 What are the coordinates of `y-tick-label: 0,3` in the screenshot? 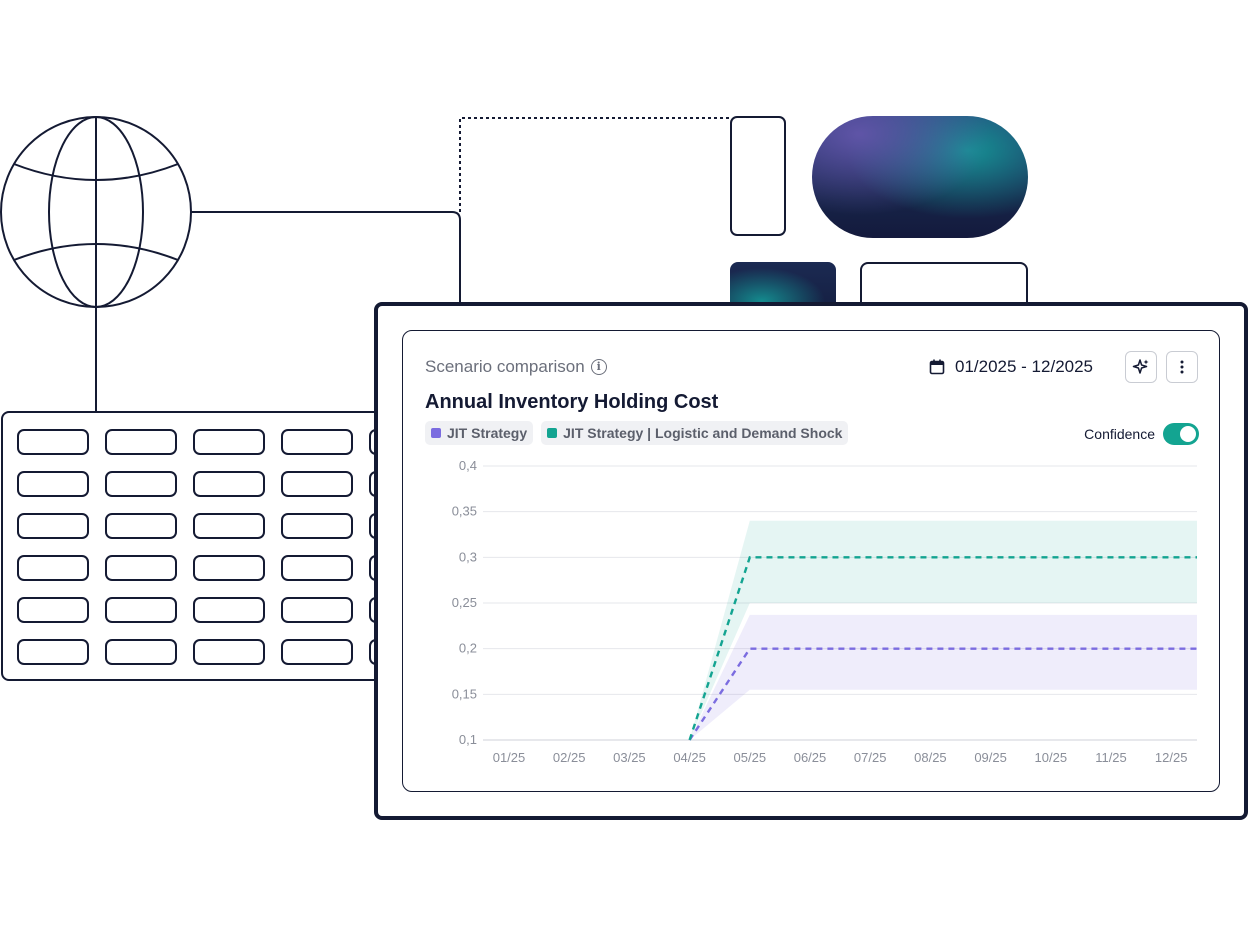 It's located at (468, 556).